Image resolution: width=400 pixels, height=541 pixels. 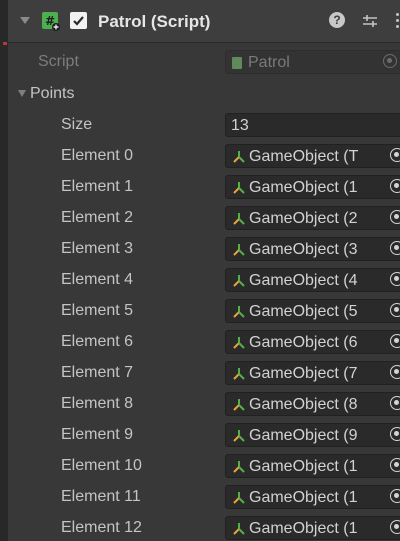 What do you see at coordinates (97, 341) in the screenshot?
I see `element-label: Element 6` at bounding box center [97, 341].